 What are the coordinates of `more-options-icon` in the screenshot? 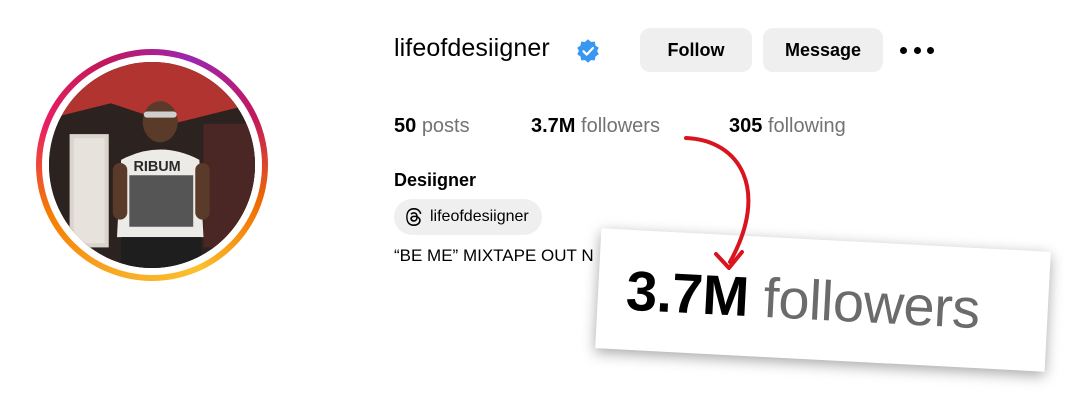 It's located at (917, 50).